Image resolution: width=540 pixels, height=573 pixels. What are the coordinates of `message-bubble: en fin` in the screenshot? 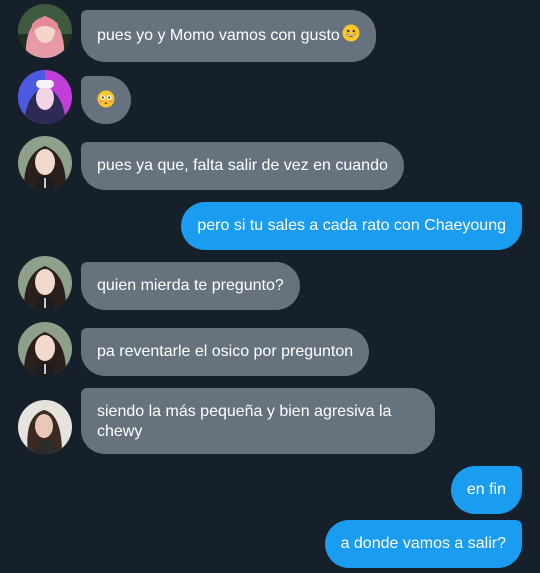 It's located at (486, 490).